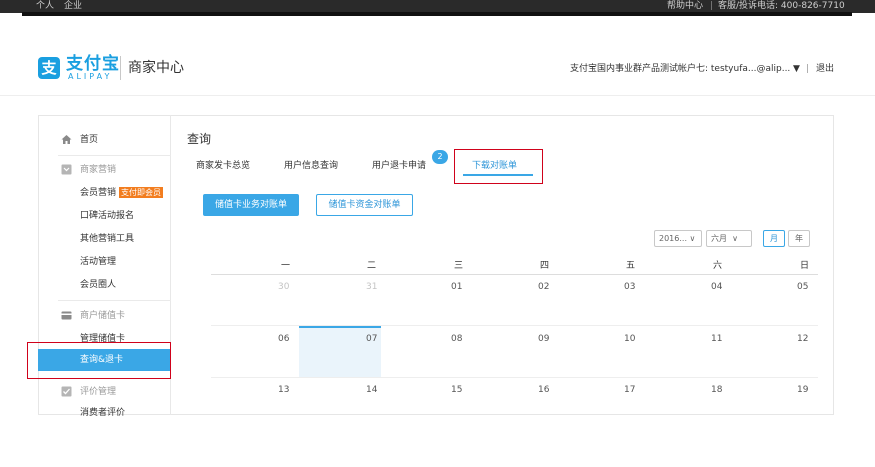  What do you see at coordinates (514, 274) in the screenshot?
I see `weekday-divider` at bounding box center [514, 274].